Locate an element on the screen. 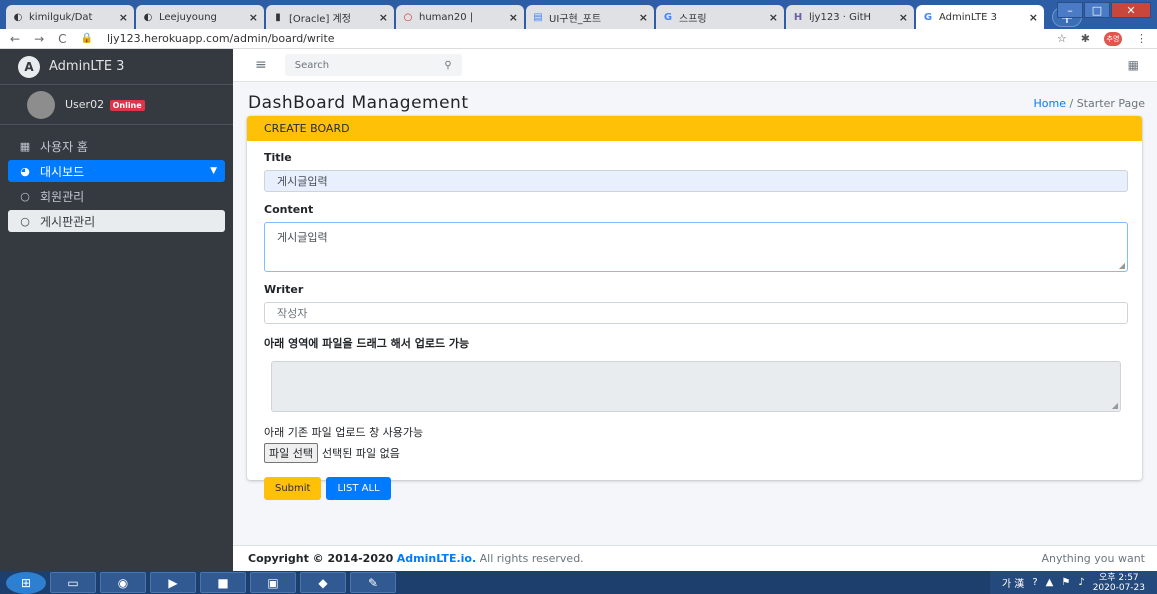 Image resolution: width=1157 pixels, height=594 pixels. brand-link: A AdminLTE 3 is located at coordinates (116, 67).